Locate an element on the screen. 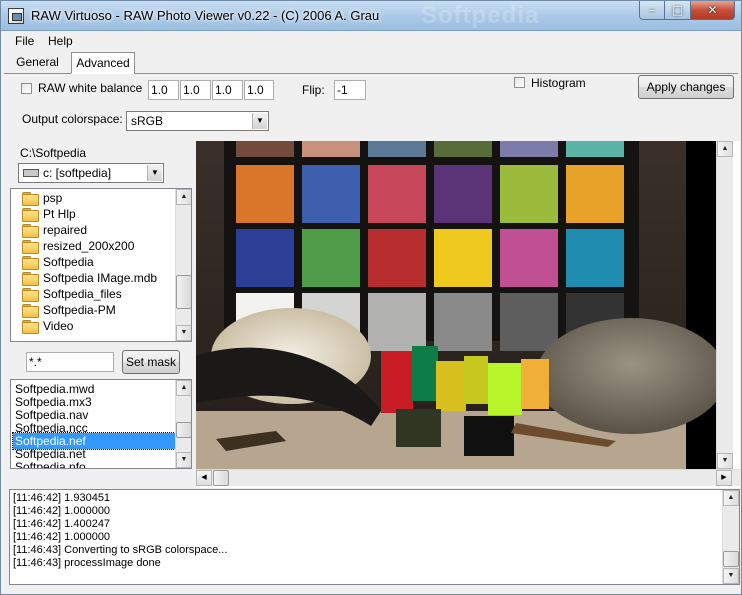 This screenshot has height=595, width=742. minimize-button: – is located at coordinates (652, 10).